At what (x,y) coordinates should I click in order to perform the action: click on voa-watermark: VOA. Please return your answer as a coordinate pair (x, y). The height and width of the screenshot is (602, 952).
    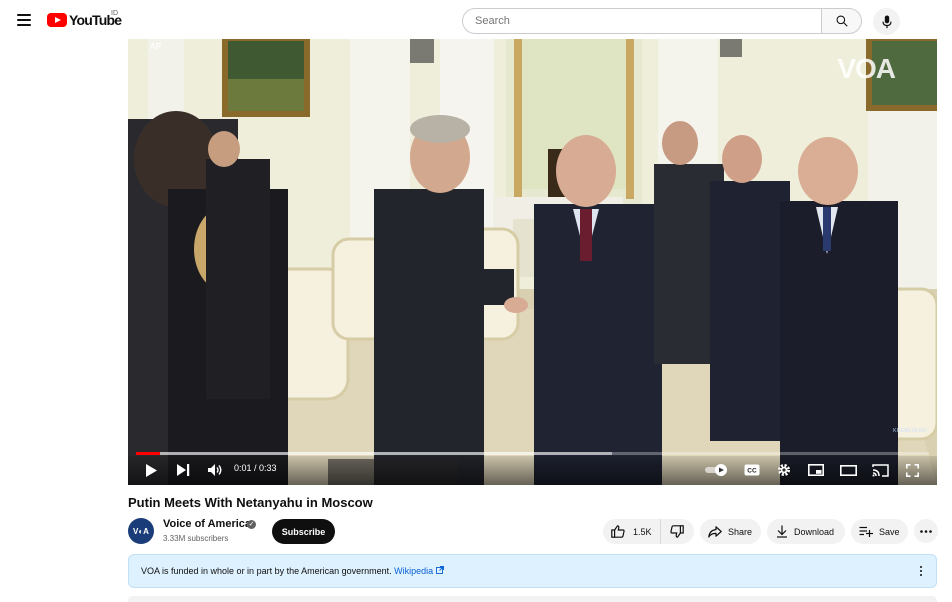
    Looking at the image, I should click on (866, 68).